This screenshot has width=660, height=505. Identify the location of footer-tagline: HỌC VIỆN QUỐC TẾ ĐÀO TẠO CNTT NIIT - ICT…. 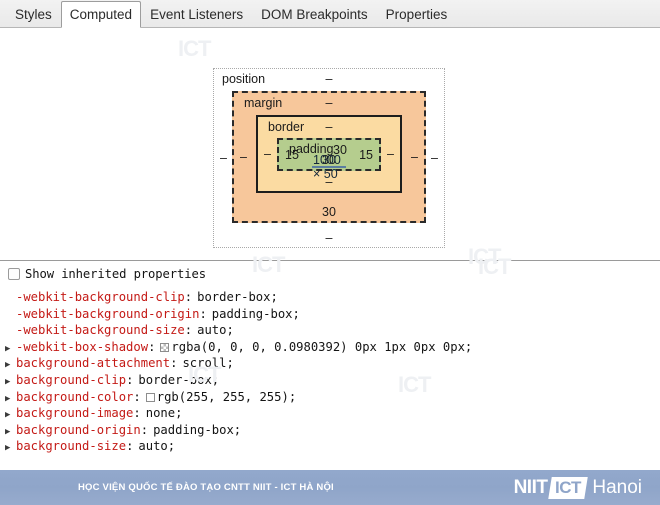
(206, 487).